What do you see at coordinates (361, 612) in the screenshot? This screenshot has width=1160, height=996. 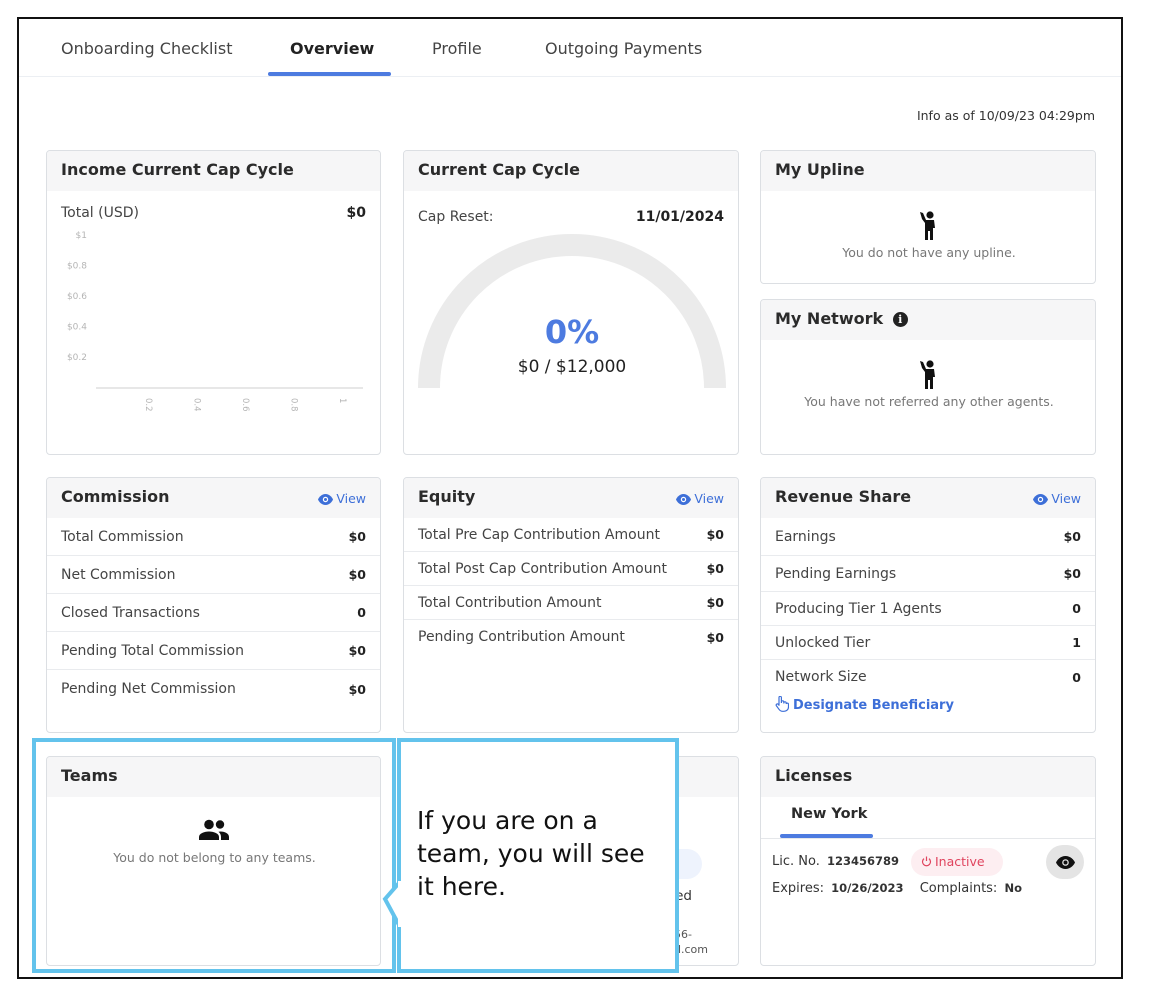 I see `row-value: 0` at bounding box center [361, 612].